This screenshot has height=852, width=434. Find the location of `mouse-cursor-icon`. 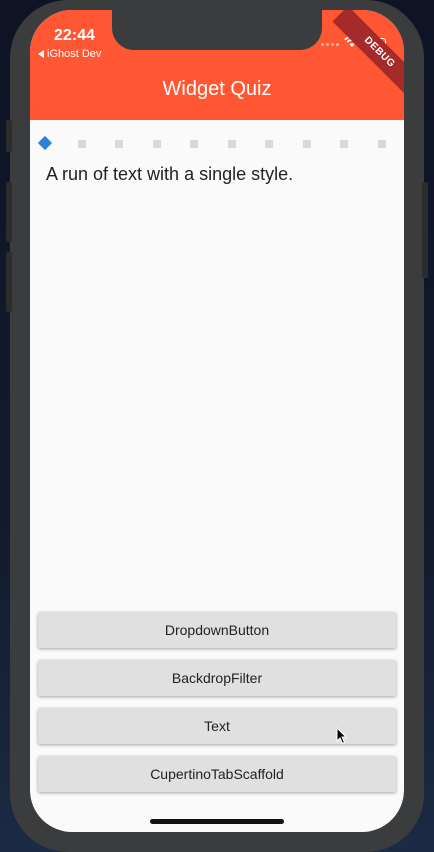

mouse-cursor-icon is located at coordinates (342, 736).